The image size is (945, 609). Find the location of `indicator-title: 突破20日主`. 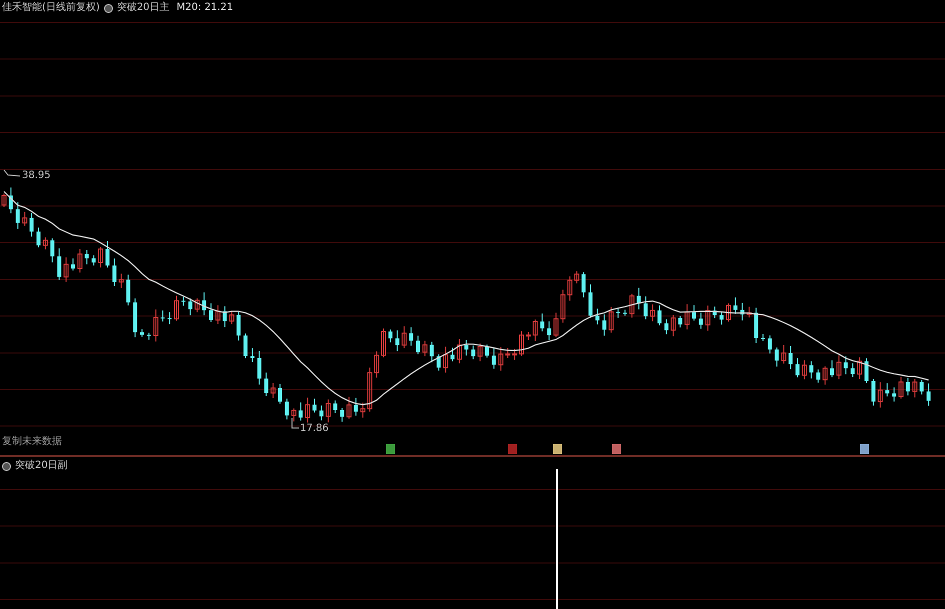

indicator-title: 突破20日主 is located at coordinates (143, 8).